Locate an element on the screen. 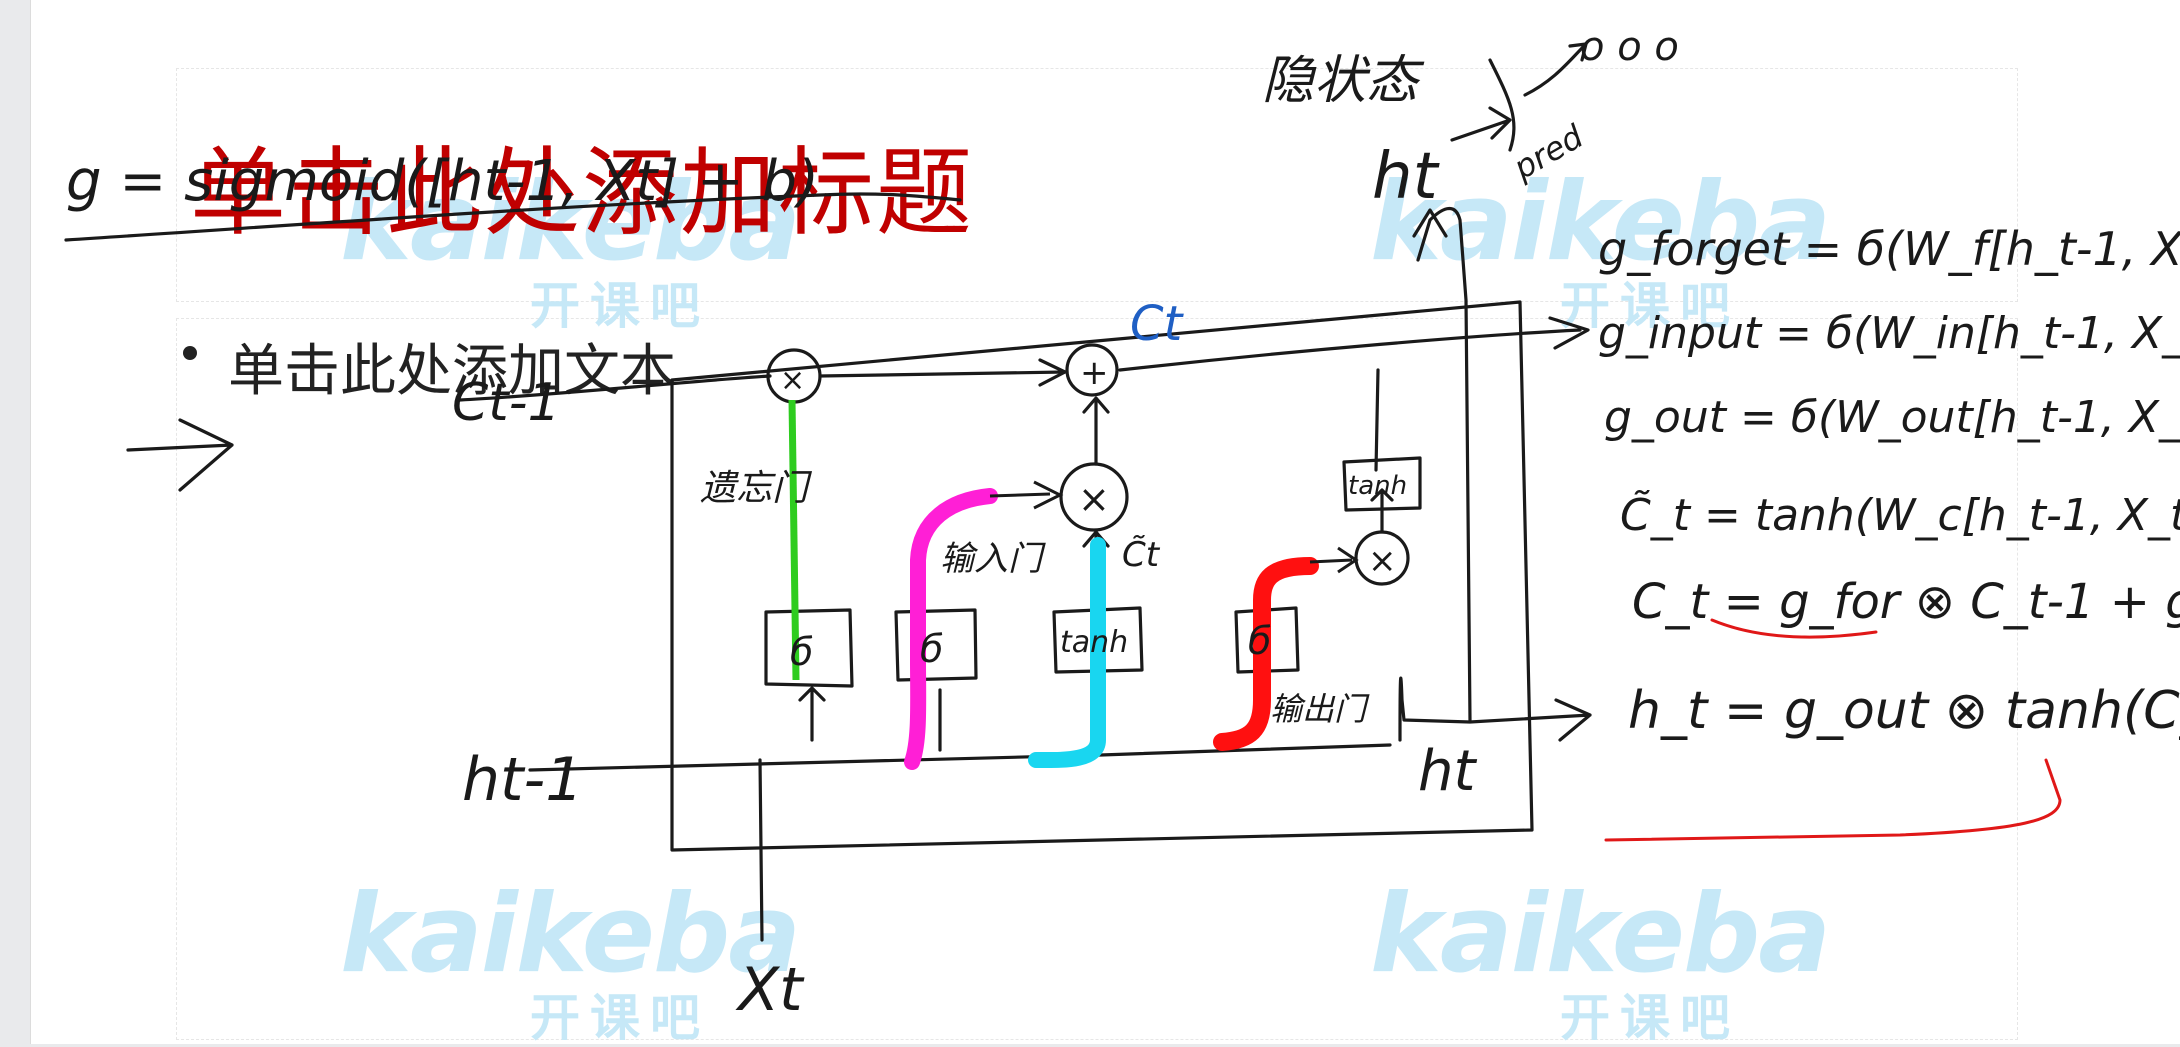 The image size is (2180, 1047). sigma-input: б is located at coordinates (931, 649).